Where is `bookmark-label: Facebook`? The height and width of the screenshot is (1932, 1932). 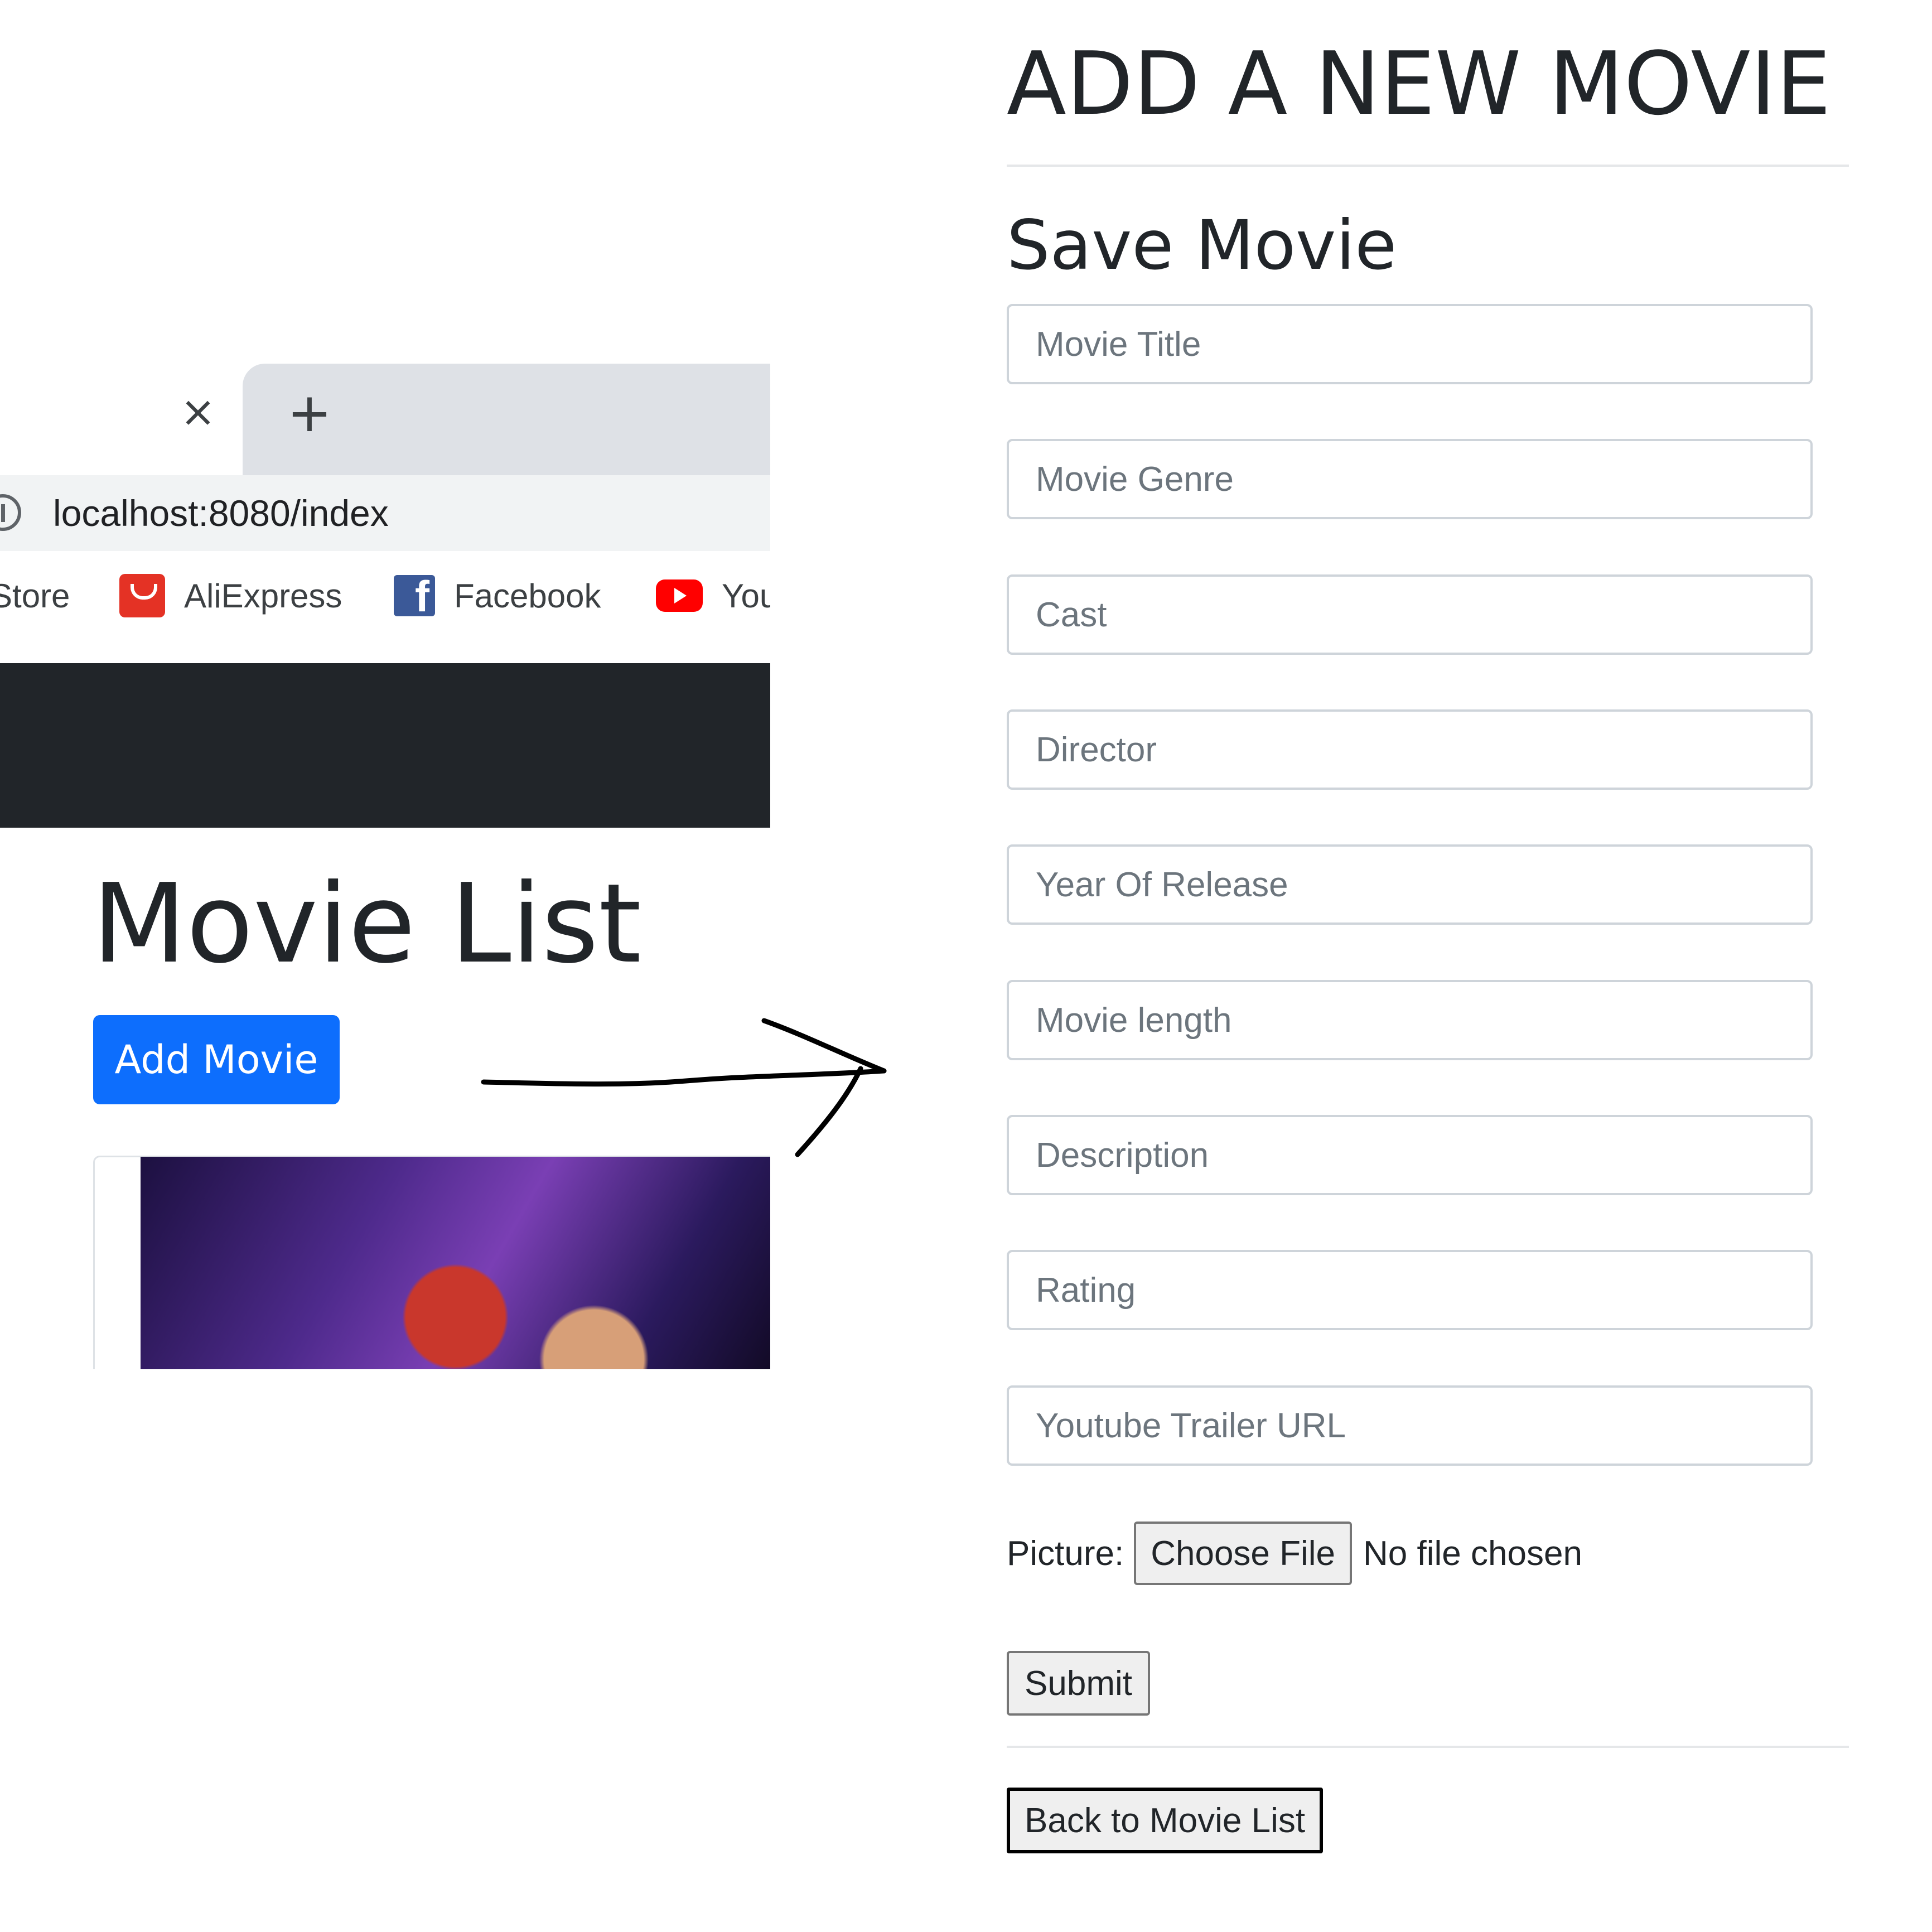
bookmark-label: Facebook is located at coordinates (527, 596).